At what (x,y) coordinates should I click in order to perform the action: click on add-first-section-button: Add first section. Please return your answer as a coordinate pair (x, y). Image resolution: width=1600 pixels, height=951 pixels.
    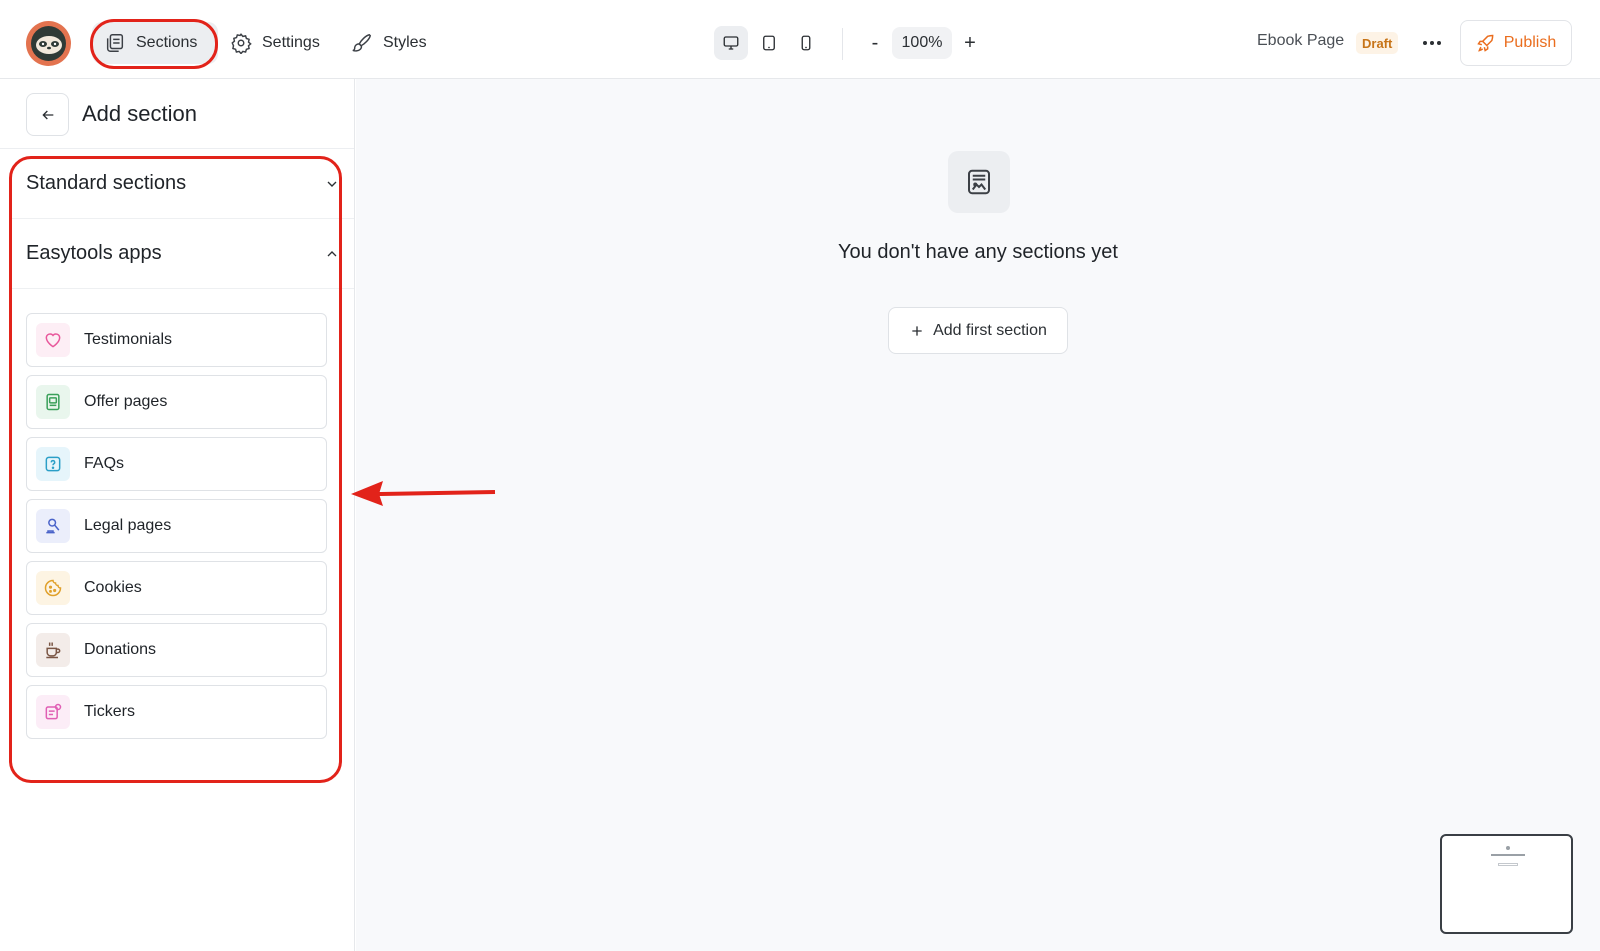
    Looking at the image, I should click on (978, 330).